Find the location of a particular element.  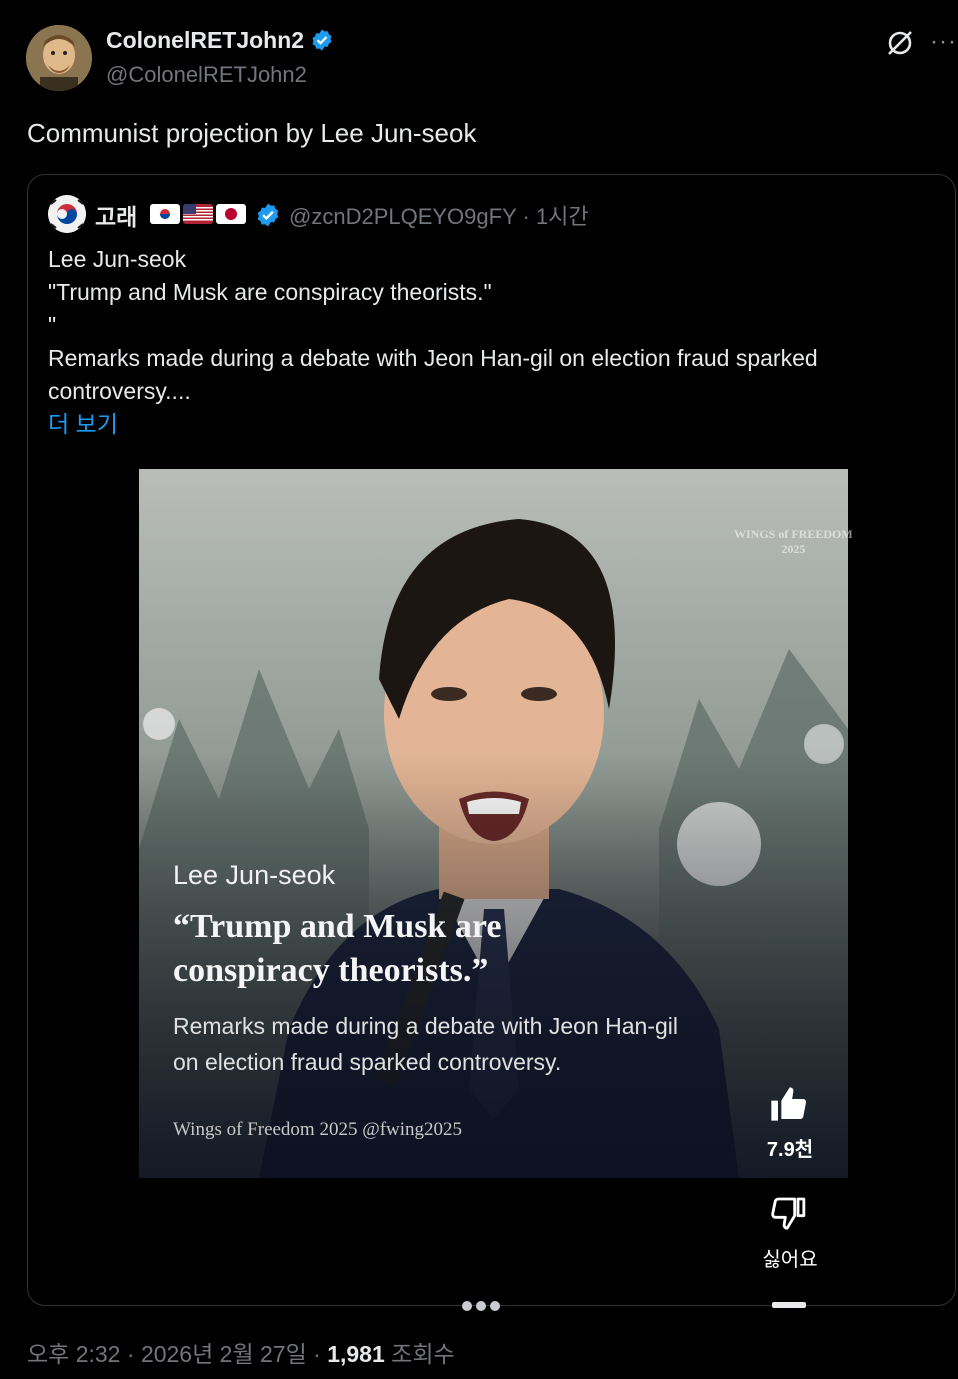

author-name: ColonelRETJohn2 is located at coordinates (220, 42).